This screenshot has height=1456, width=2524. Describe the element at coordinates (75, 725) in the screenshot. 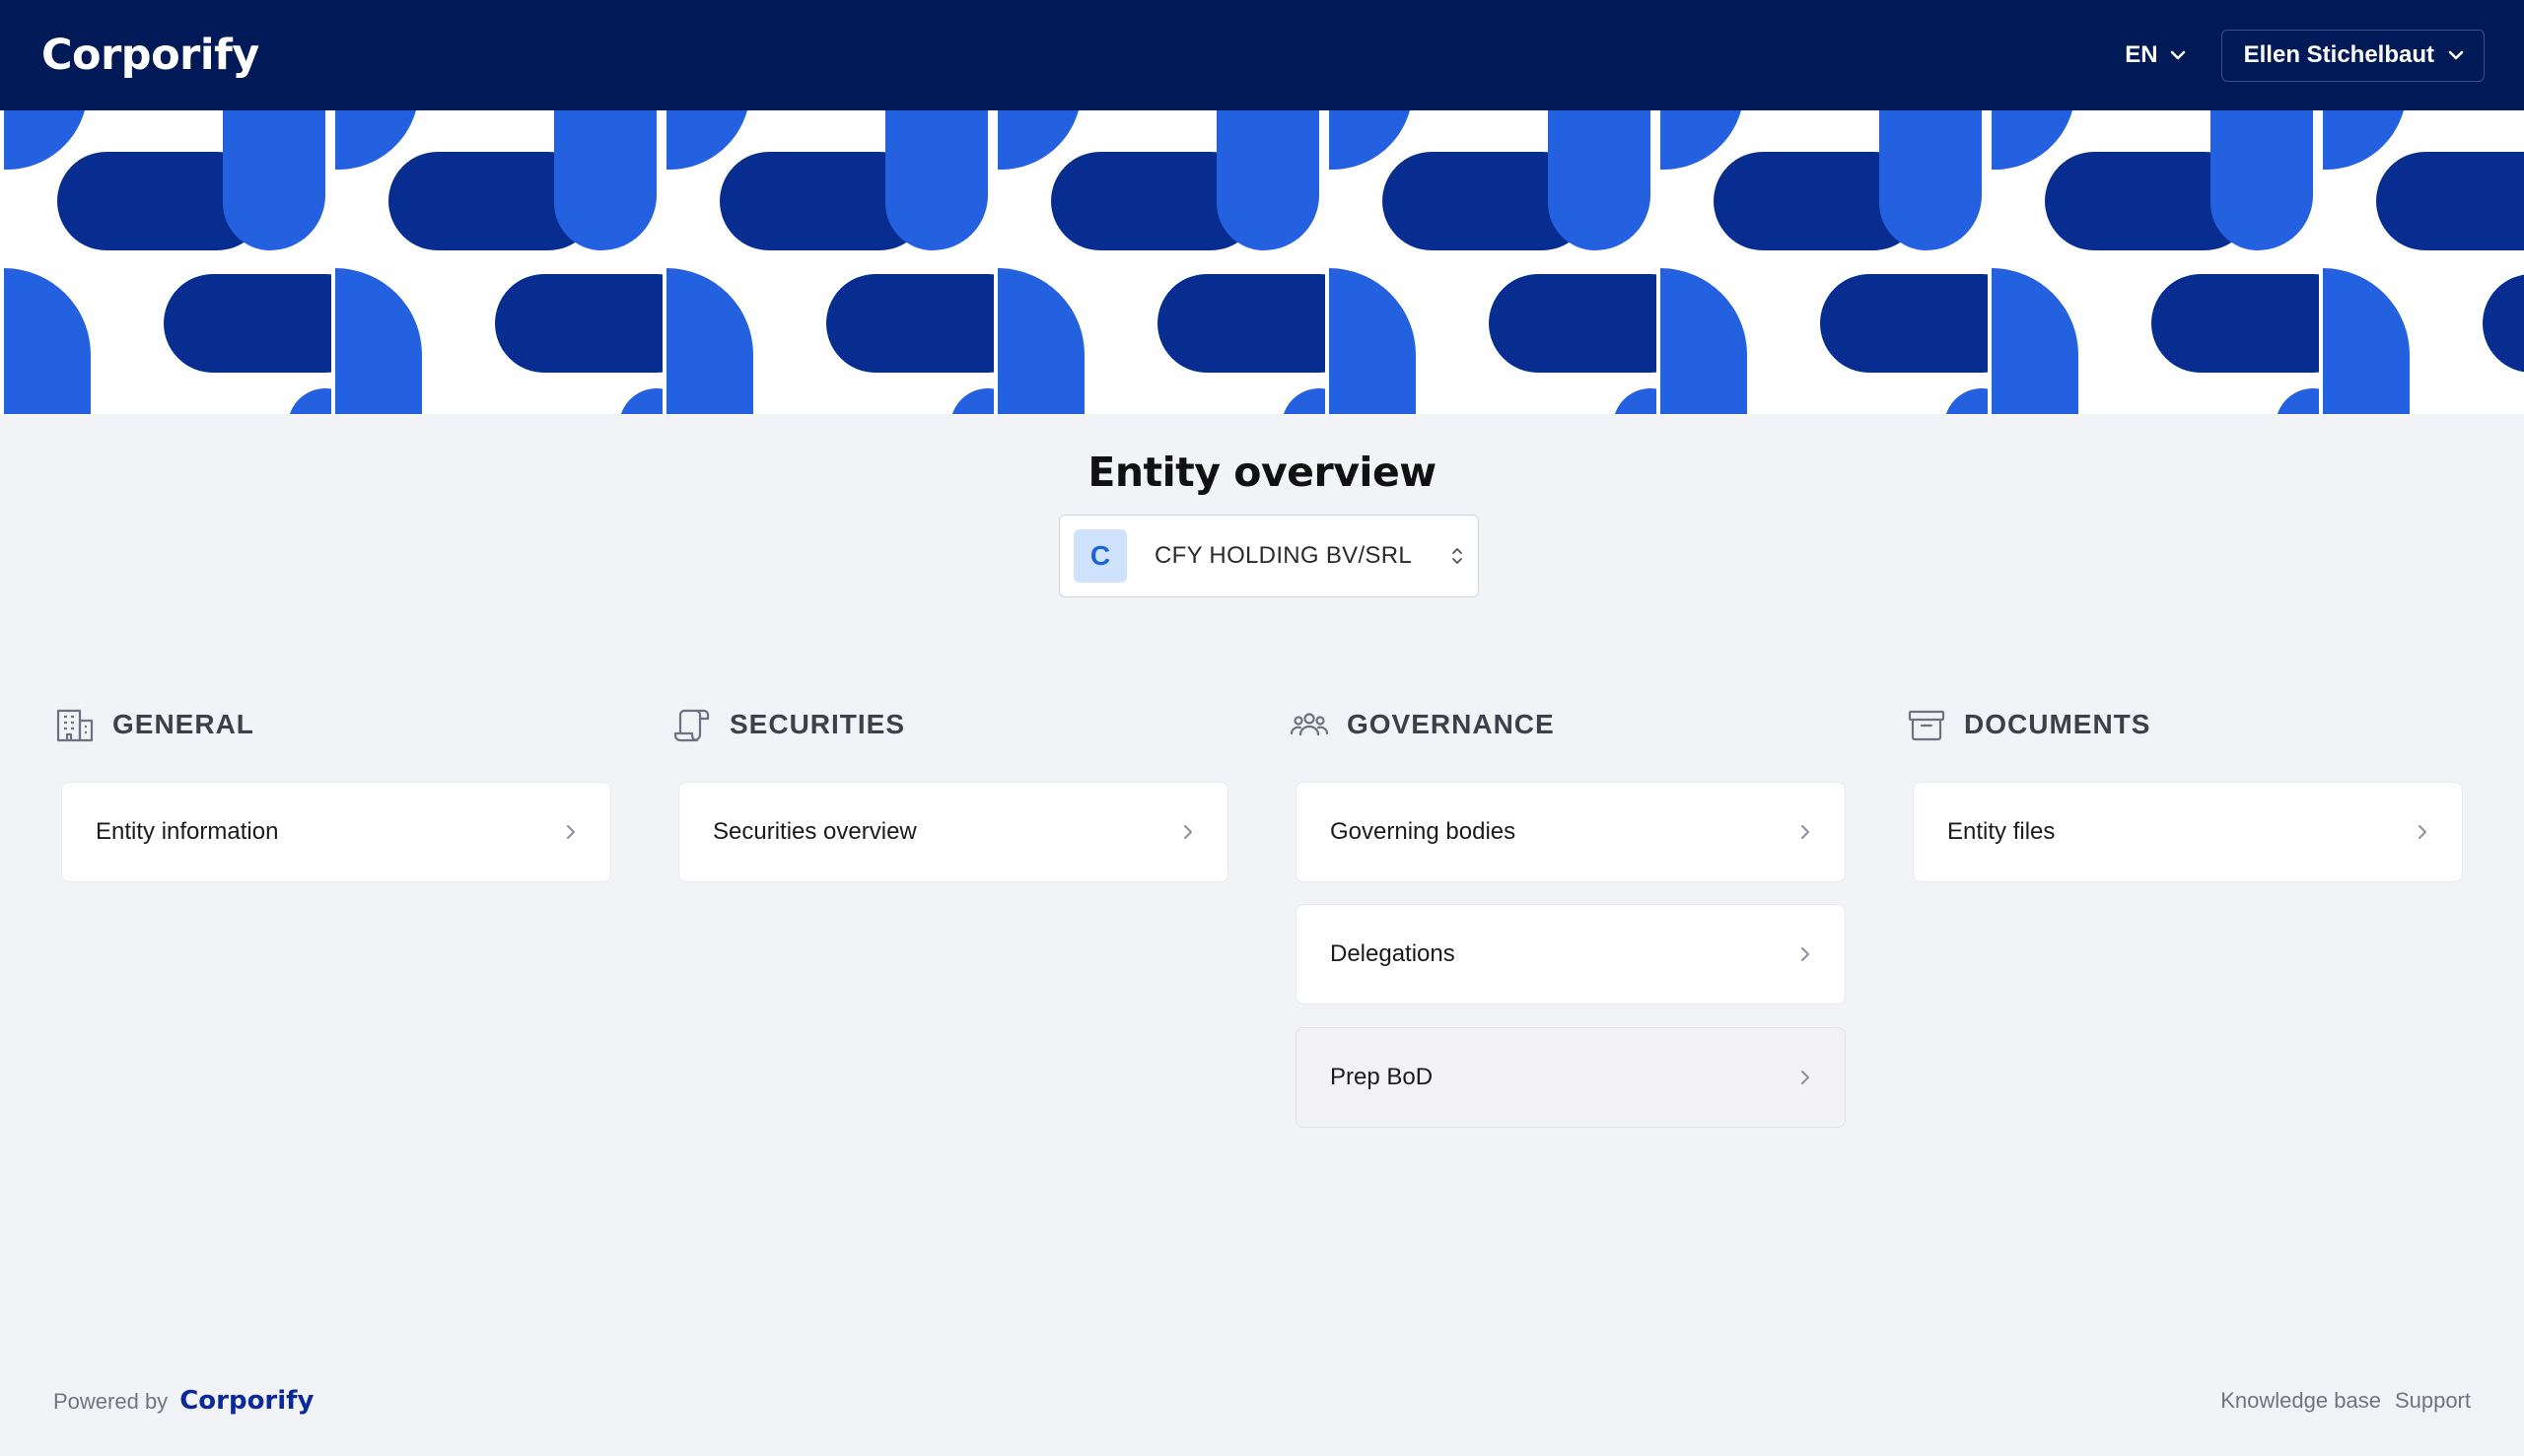

I see `building-icon` at that location.